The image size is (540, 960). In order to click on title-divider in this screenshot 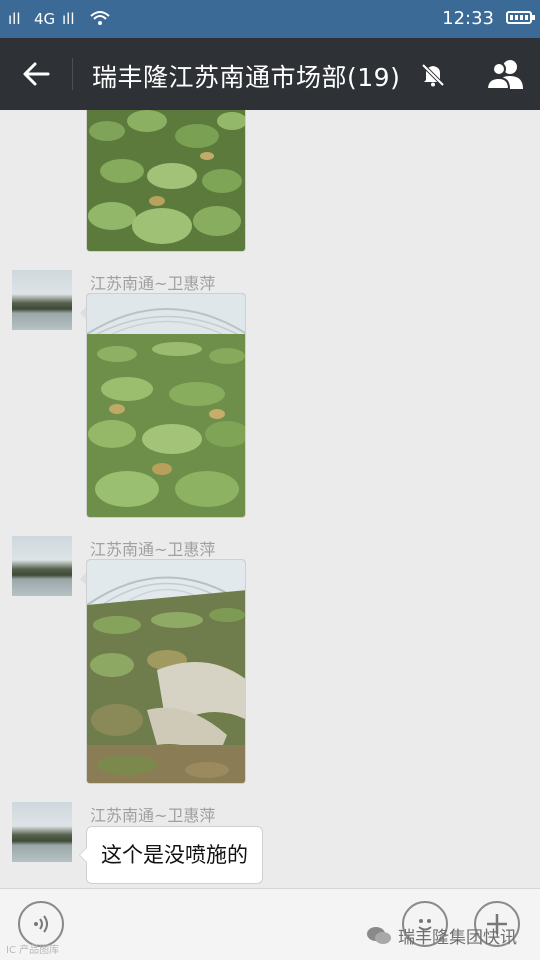, I will do `click(72, 74)`.